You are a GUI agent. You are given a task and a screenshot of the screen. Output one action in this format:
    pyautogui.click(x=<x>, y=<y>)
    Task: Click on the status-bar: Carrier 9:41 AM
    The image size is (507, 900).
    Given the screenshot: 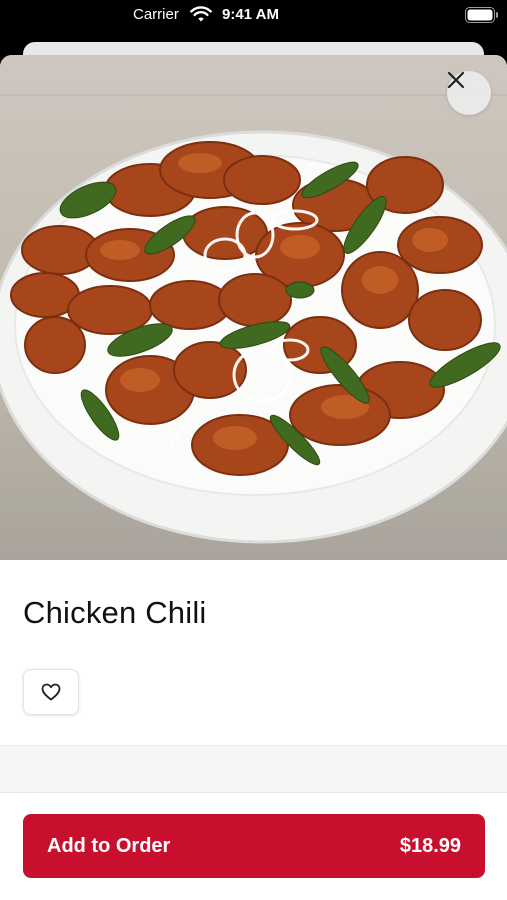 What is the action you would take?
    pyautogui.click(x=253, y=17)
    